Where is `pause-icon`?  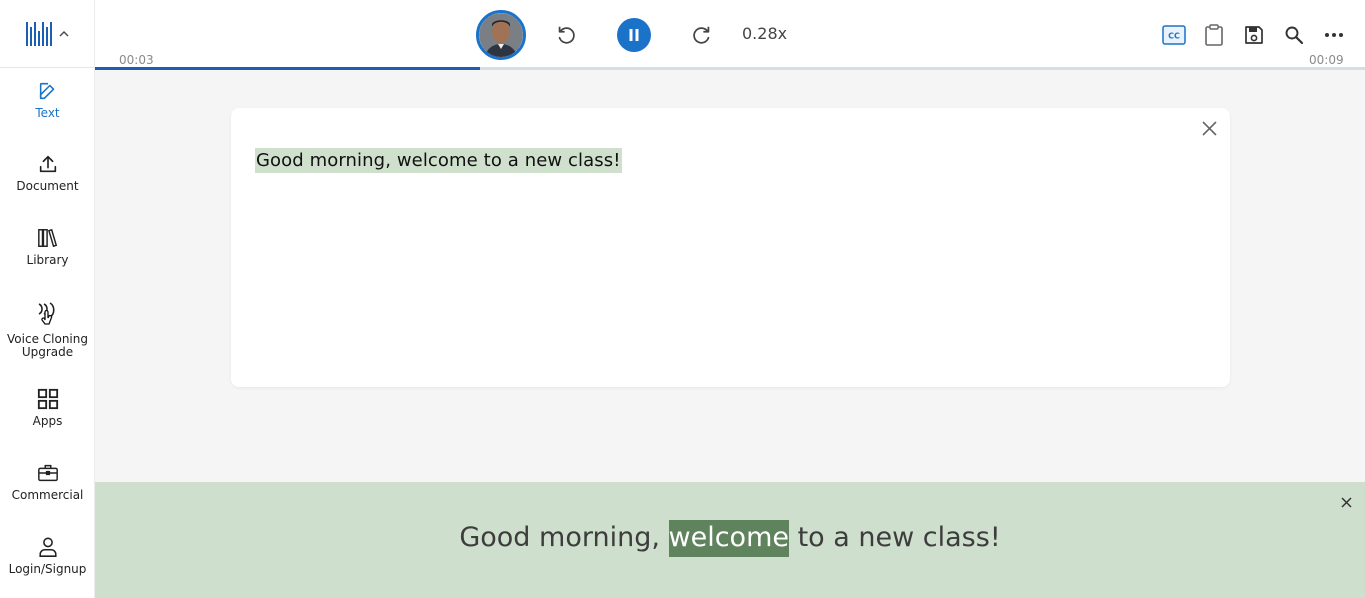 pause-icon is located at coordinates (634, 35).